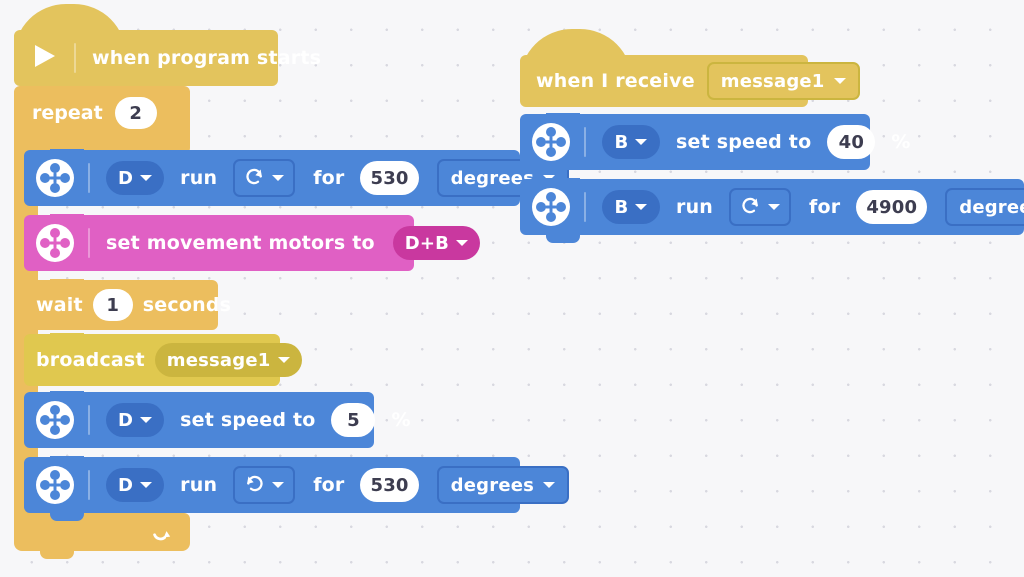 The height and width of the screenshot is (577, 1024). I want to click on block-motor-b-run-cw: B run for 4900 degrees, so click(772, 210).